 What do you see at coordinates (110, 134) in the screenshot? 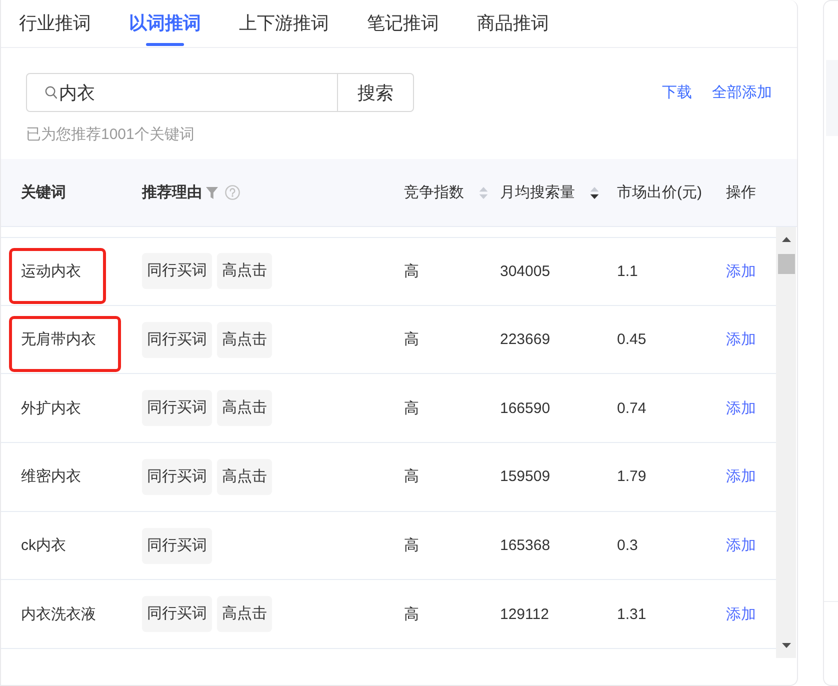
I see `result-hint: 已为您推荐1001个关键词` at bounding box center [110, 134].